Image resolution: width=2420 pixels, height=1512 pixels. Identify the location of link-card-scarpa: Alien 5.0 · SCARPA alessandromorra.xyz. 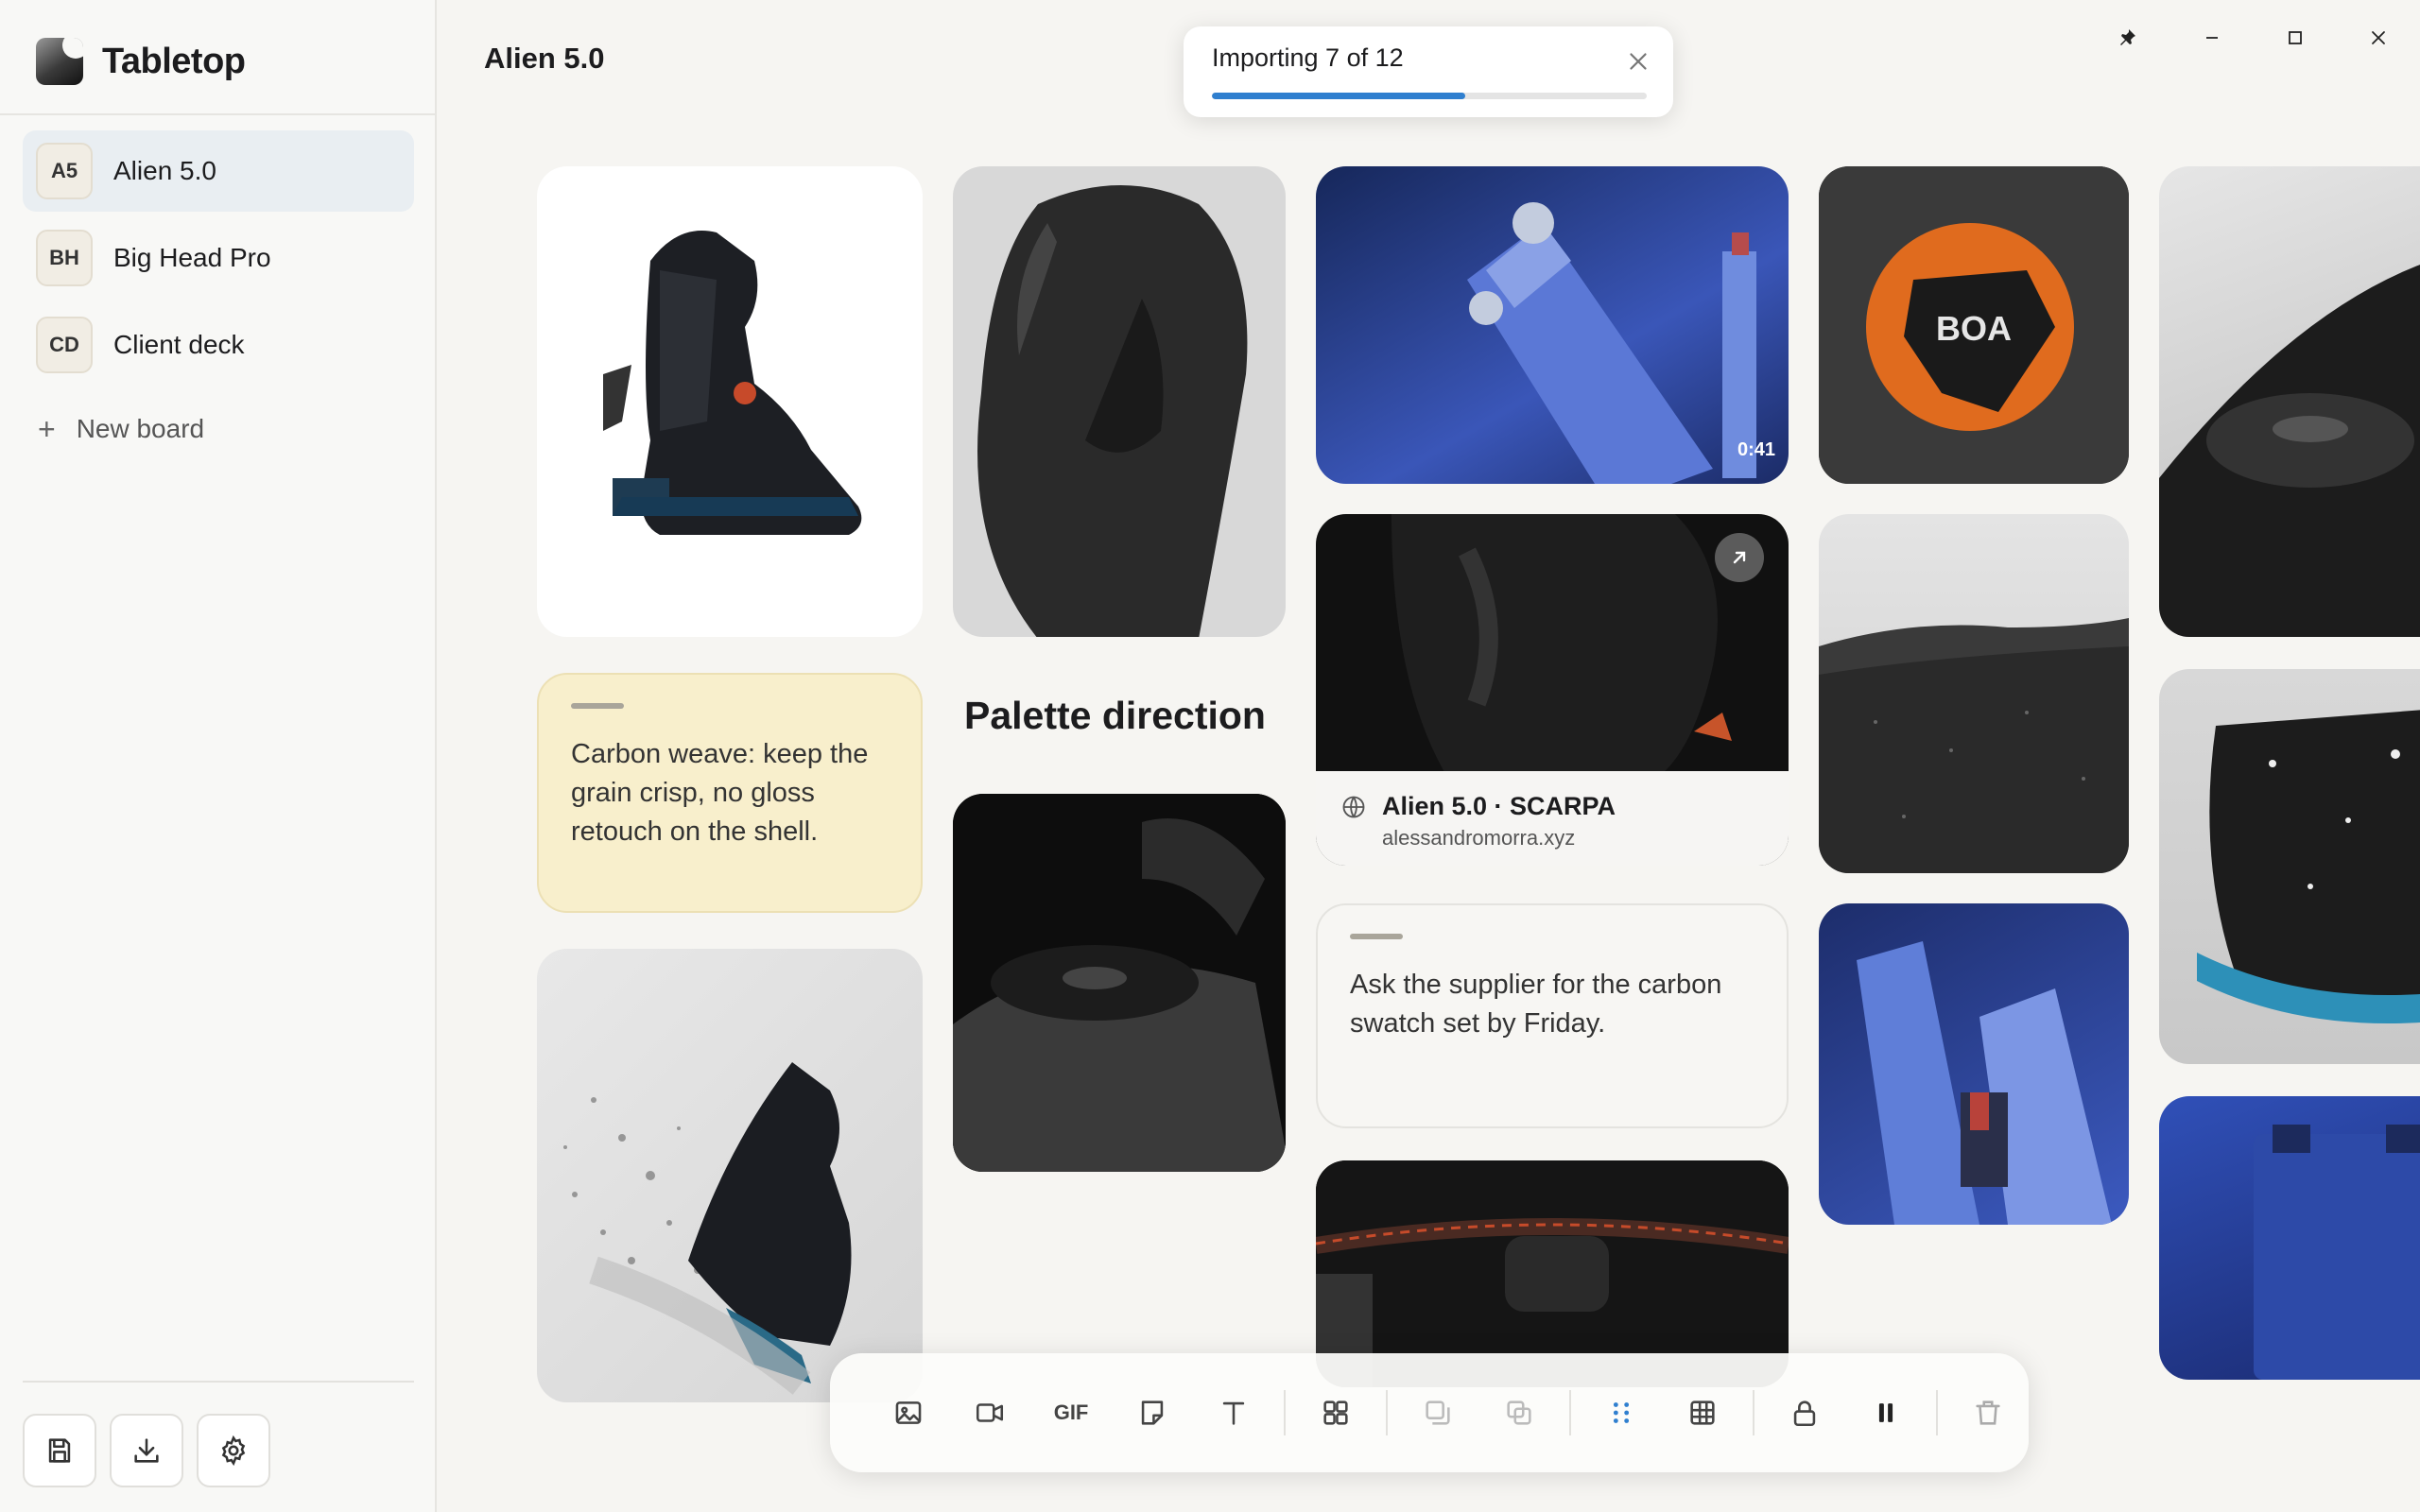
(1552, 690).